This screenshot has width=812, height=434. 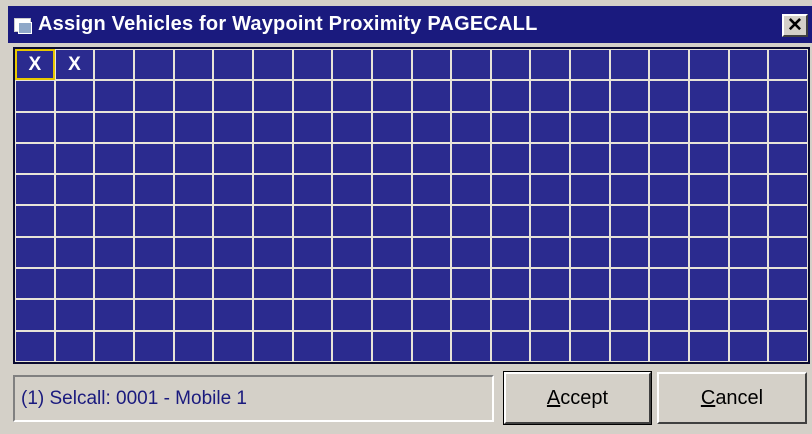 What do you see at coordinates (795, 25) in the screenshot?
I see `close-button: ✕` at bounding box center [795, 25].